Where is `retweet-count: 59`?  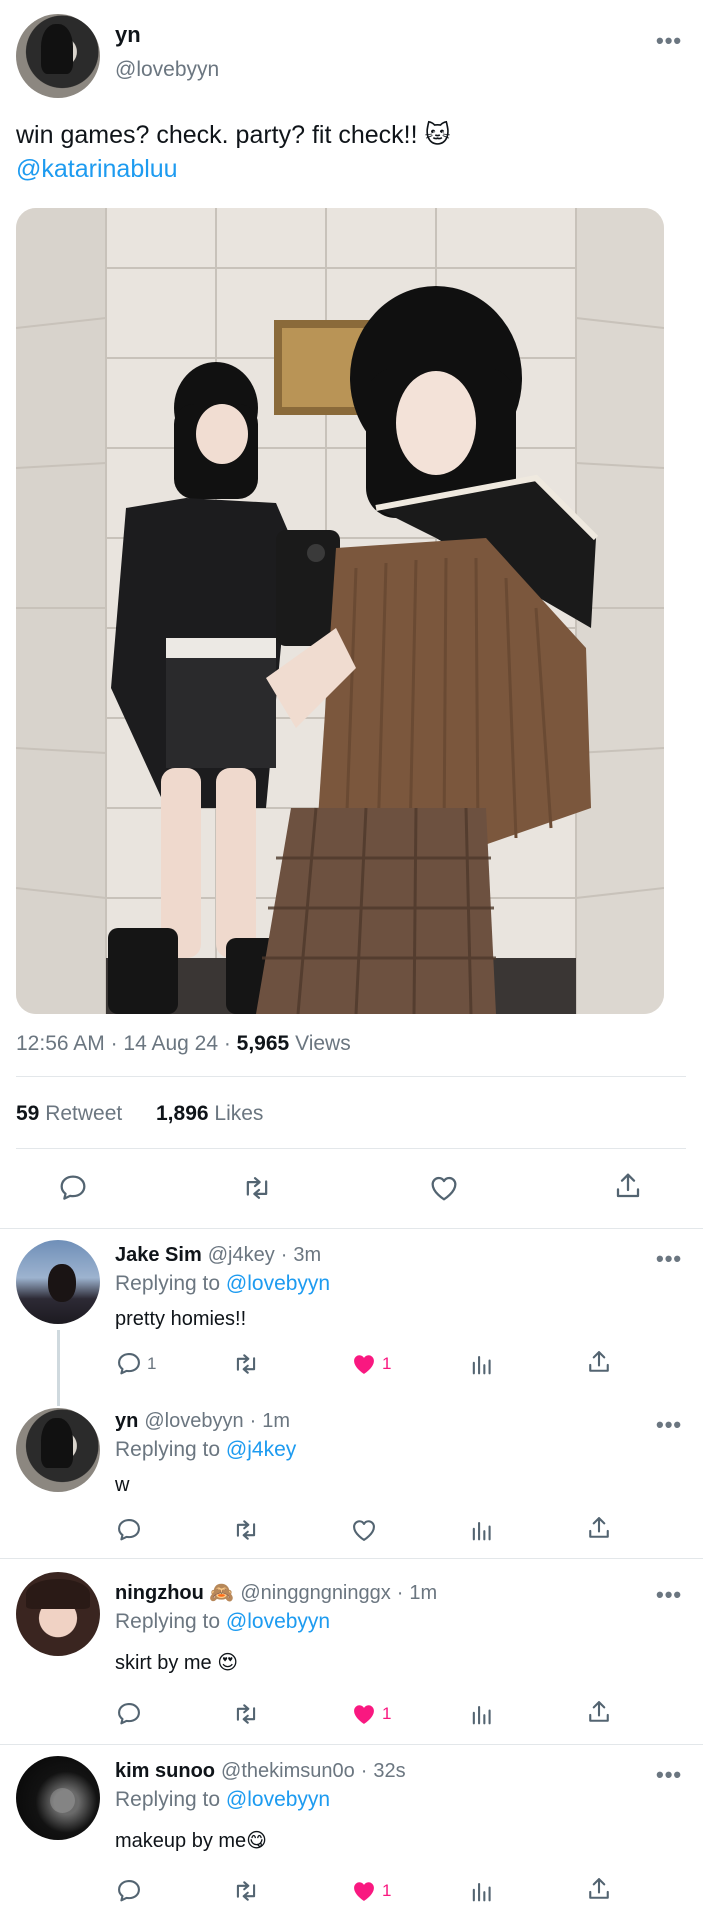
retweet-count: 59 is located at coordinates (28, 1113).